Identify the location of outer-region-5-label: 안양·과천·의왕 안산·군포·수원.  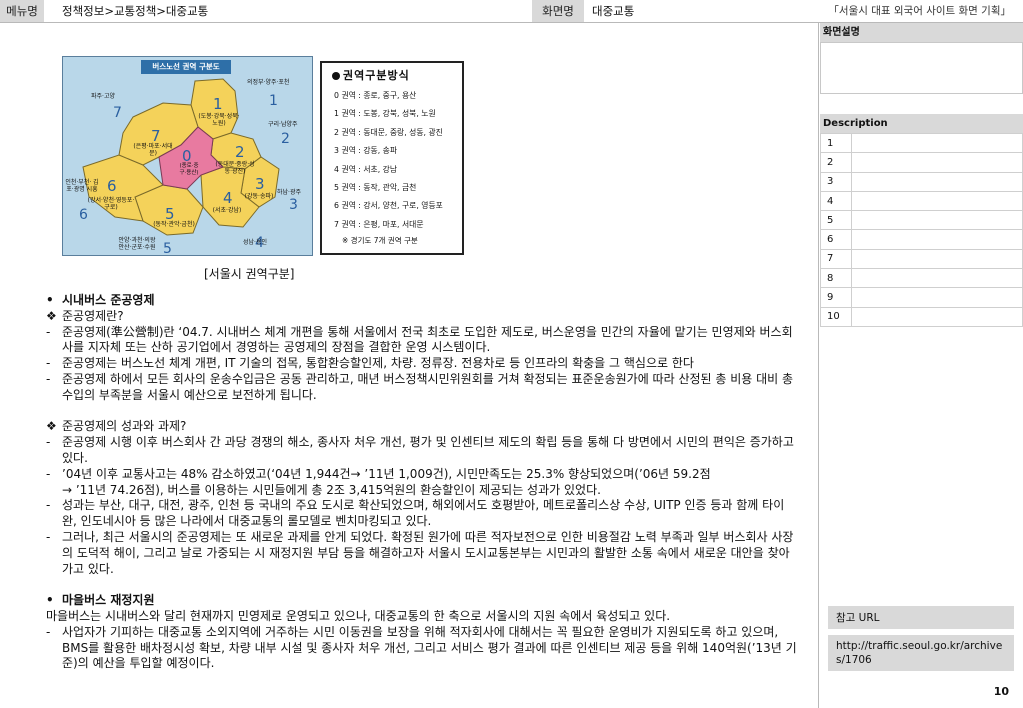
(137, 244).